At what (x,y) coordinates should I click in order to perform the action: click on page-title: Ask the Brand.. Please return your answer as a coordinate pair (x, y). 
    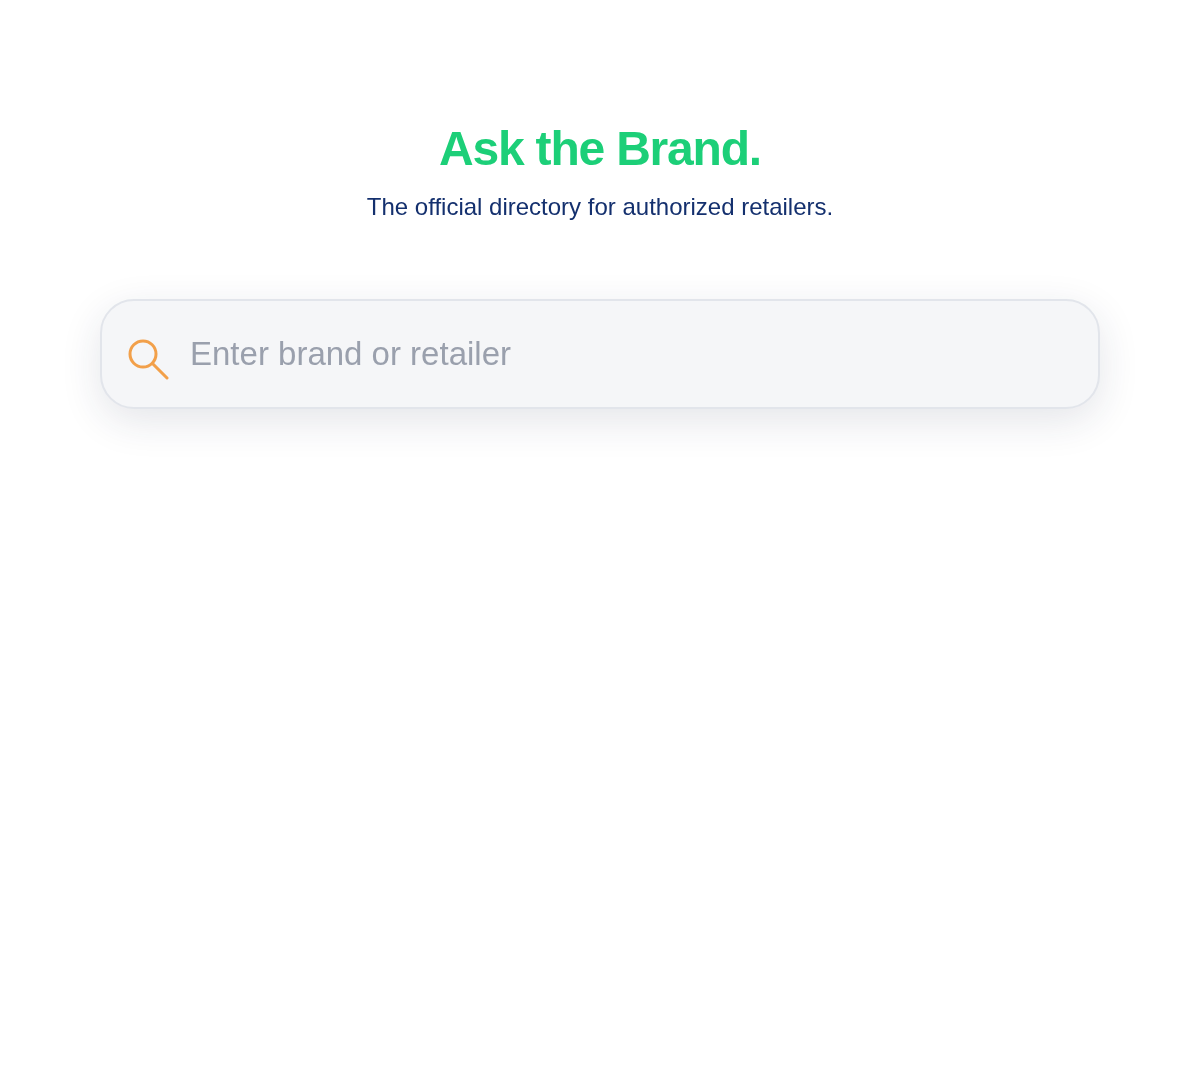
    Looking at the image, I should click on (600, 149).